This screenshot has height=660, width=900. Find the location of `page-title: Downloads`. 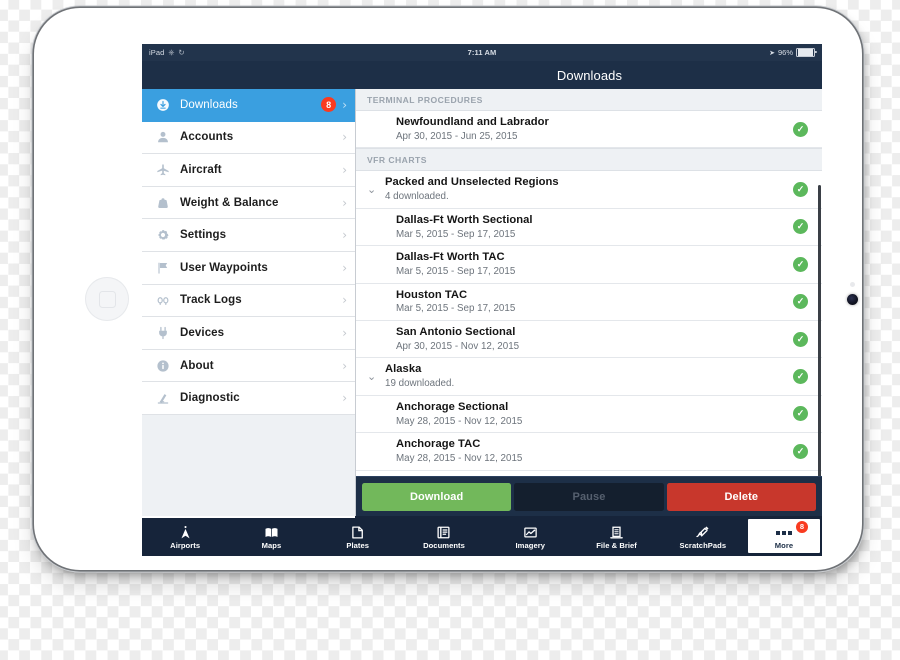

page-title: Downloads is located at coordinates (589, 75).